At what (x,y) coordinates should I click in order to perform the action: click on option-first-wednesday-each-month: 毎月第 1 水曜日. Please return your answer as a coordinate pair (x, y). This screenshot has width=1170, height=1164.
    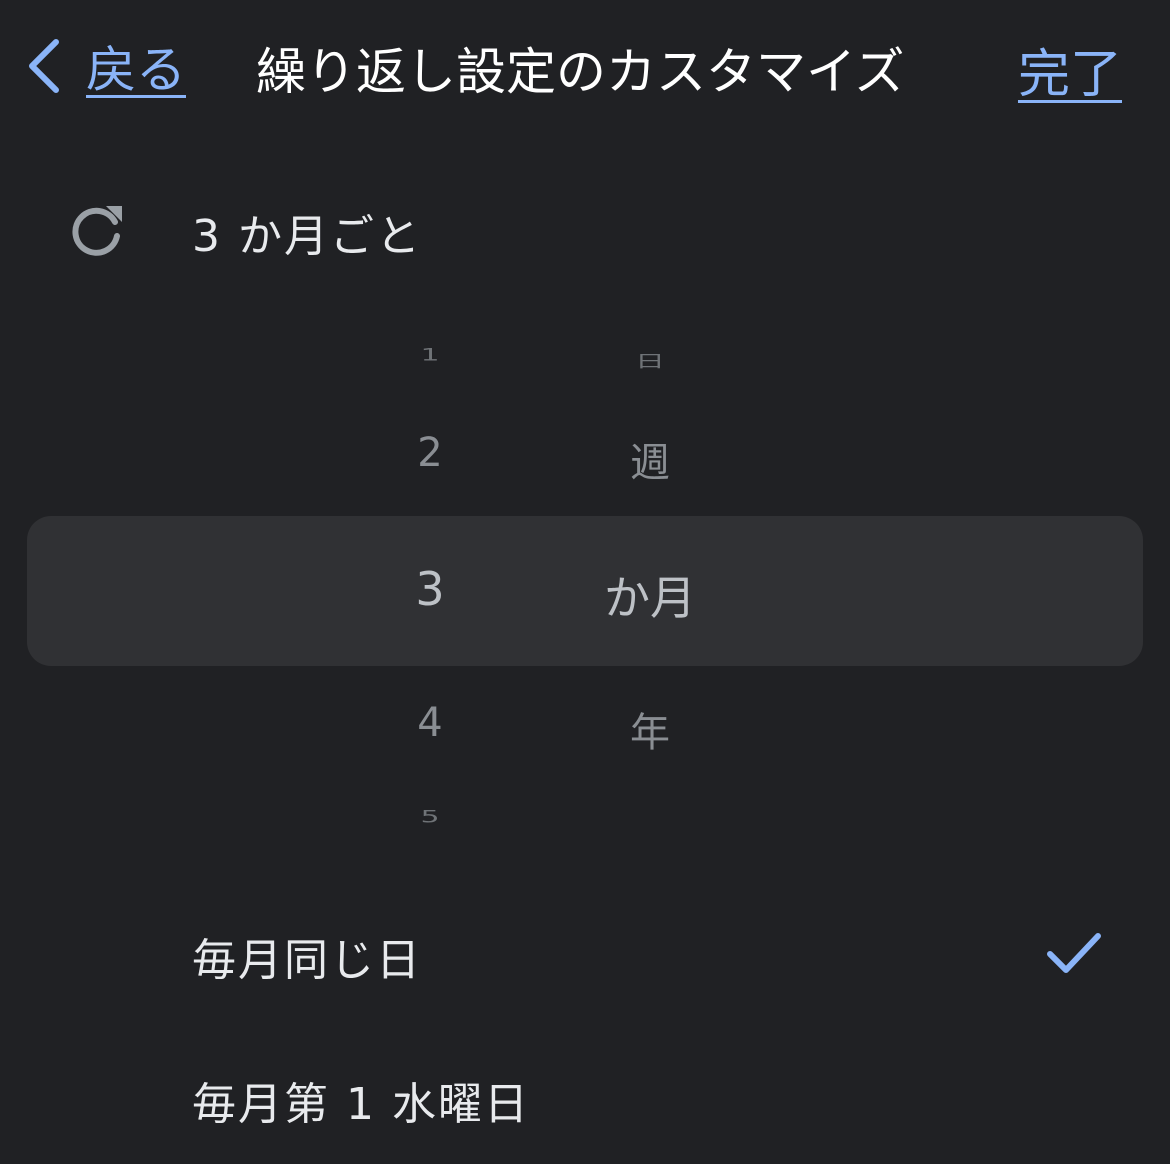
    Looking at the image, I should click on (585, 1099).